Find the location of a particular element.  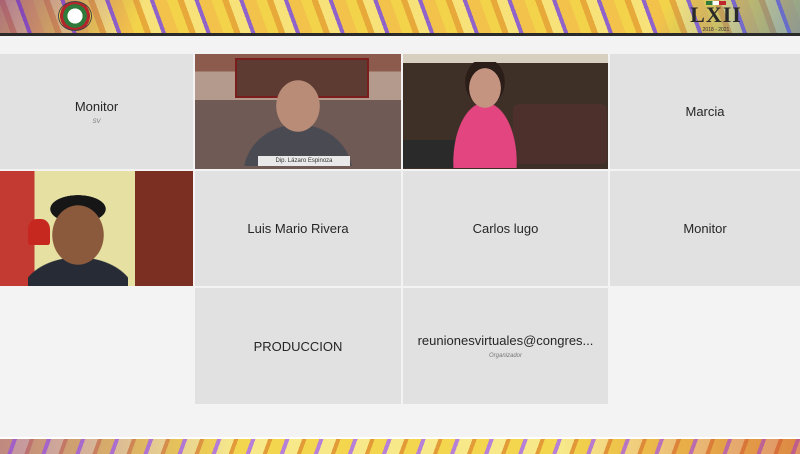

participant-tile-carlos-lugo: Carlos lugo is located at coordinates (505, 228).